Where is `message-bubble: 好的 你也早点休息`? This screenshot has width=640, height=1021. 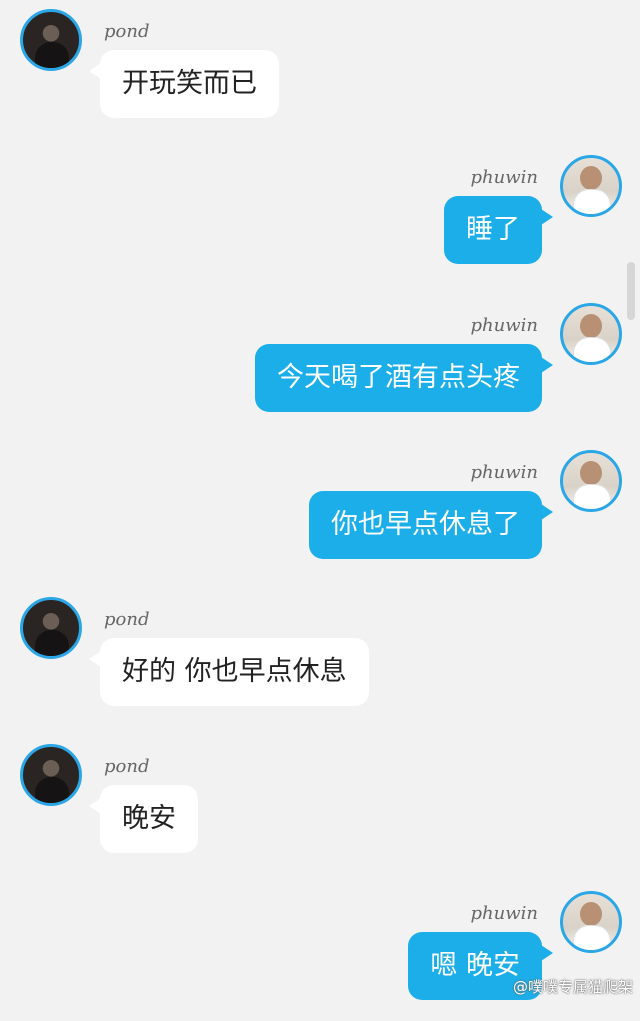
message-bubble: 好的 你也早点休息 is located at coordinates (229, 672).